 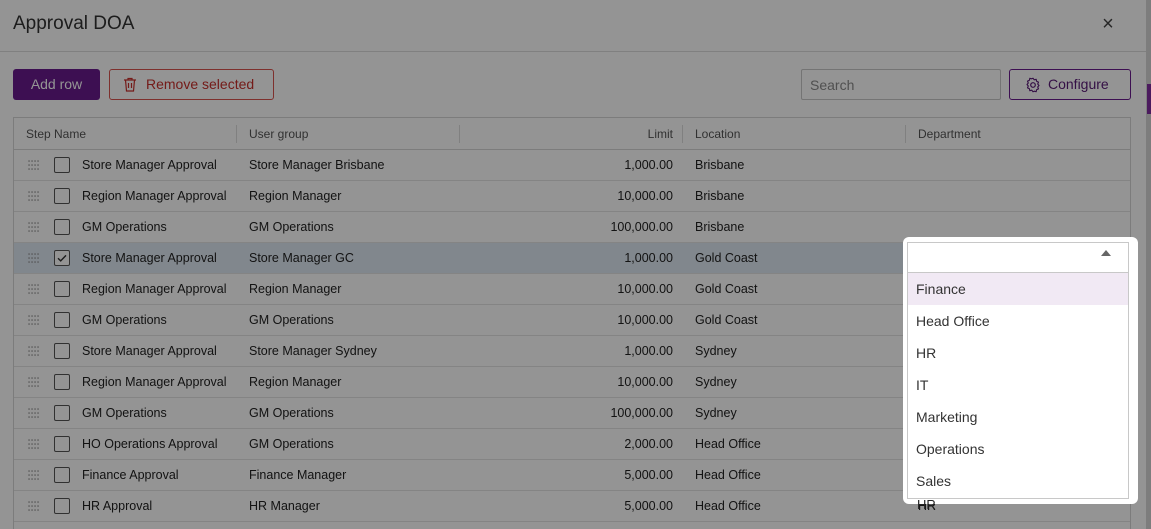 I want to click on dropdown-option: Marketing, so click(x=1018, y=417).